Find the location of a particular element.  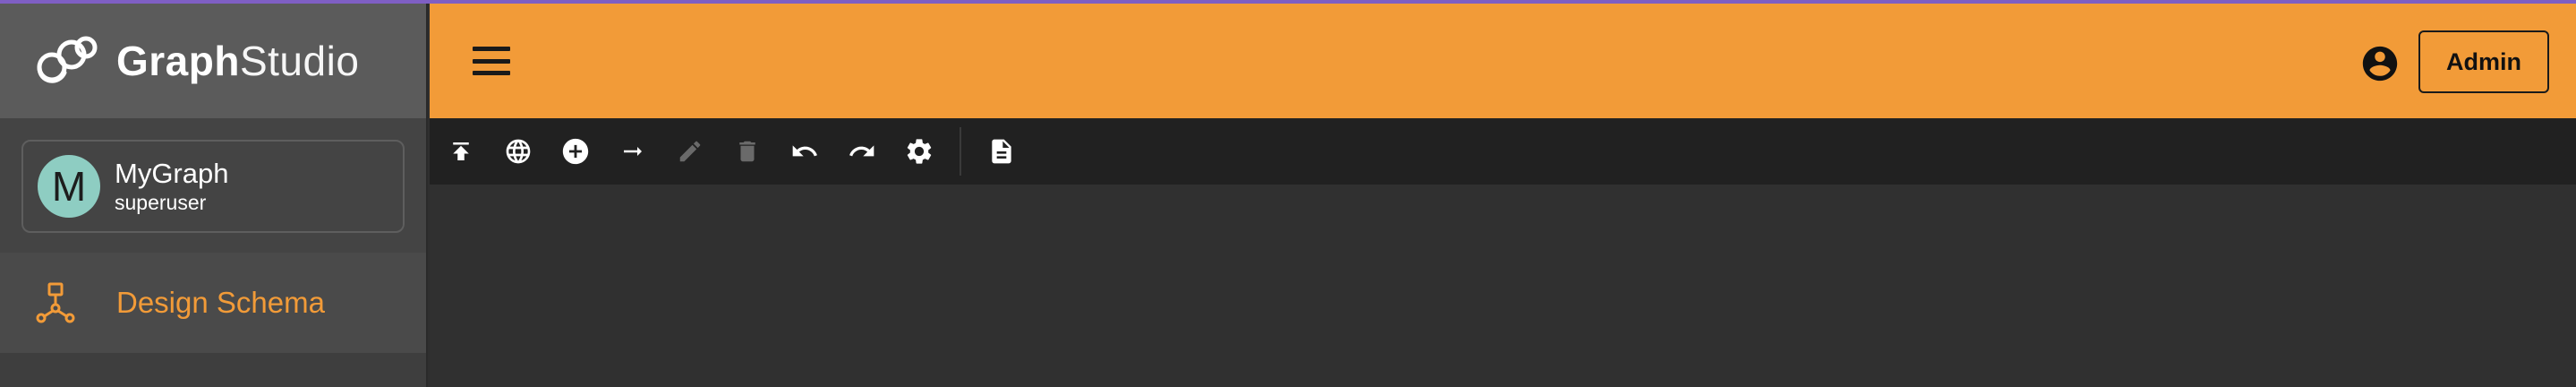

add-edge-icon is located at coordinates (632, 151).